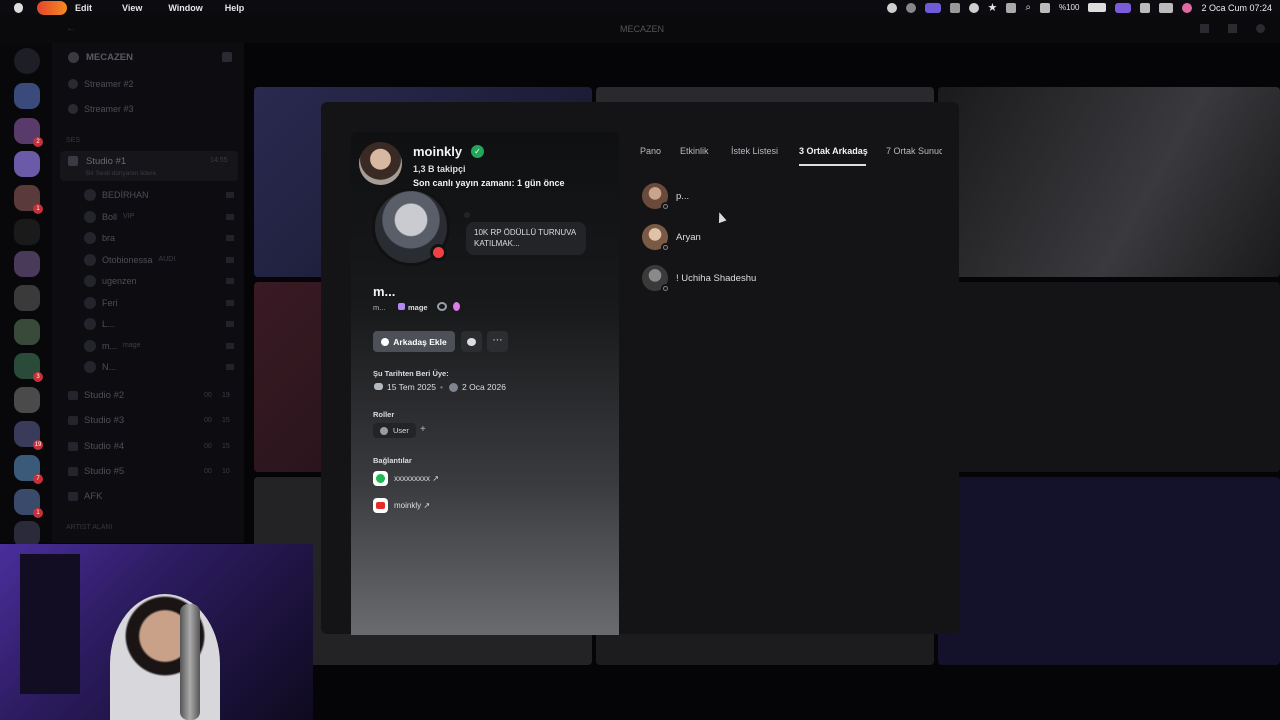 The height and width of the screenshot is (720, 1280). I want to click on channel-item: Streamer #3, so click(101, 109).